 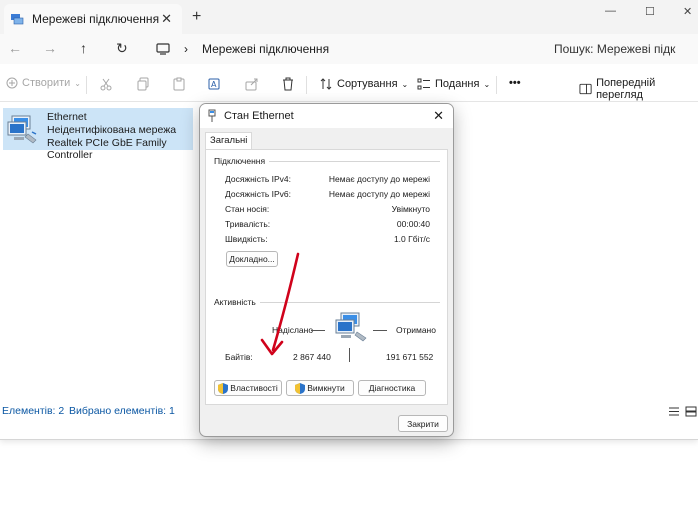 I want to click on tab-network-connections: Мережеві підключення ✕, so click(x=93, y=19).